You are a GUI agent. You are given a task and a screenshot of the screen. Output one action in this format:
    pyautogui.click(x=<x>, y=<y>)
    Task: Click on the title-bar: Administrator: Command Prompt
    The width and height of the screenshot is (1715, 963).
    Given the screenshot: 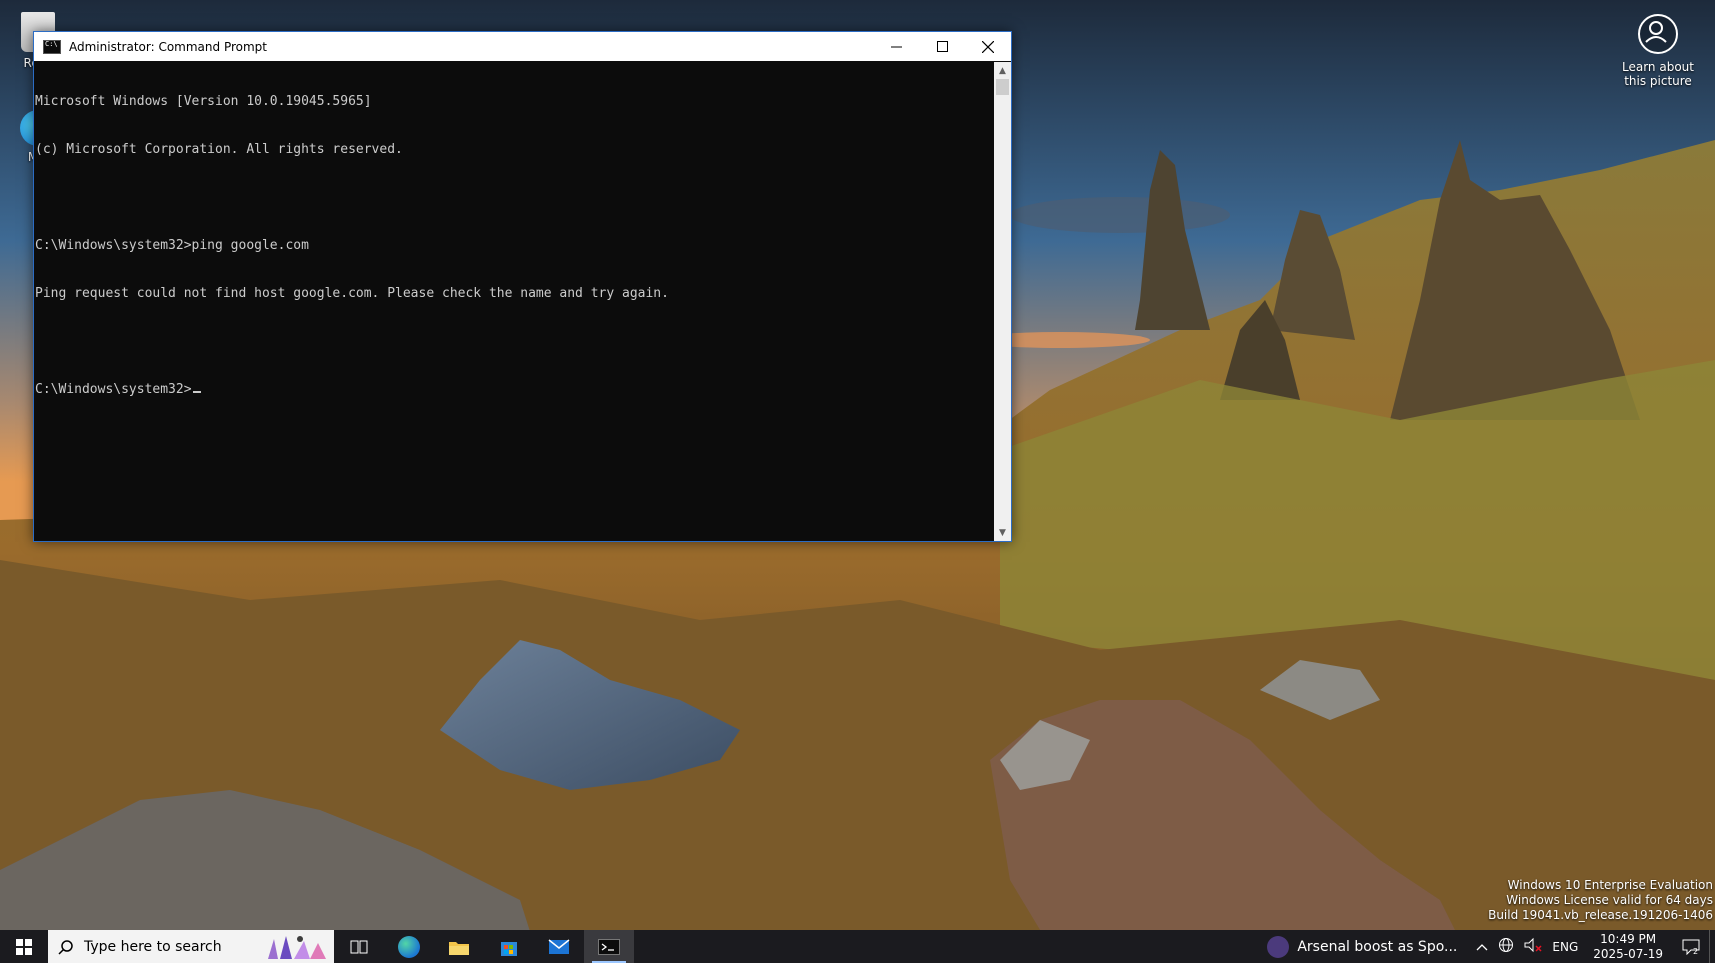 What is the action you would take?
    pyautogui.click(x=522, y=46)
    